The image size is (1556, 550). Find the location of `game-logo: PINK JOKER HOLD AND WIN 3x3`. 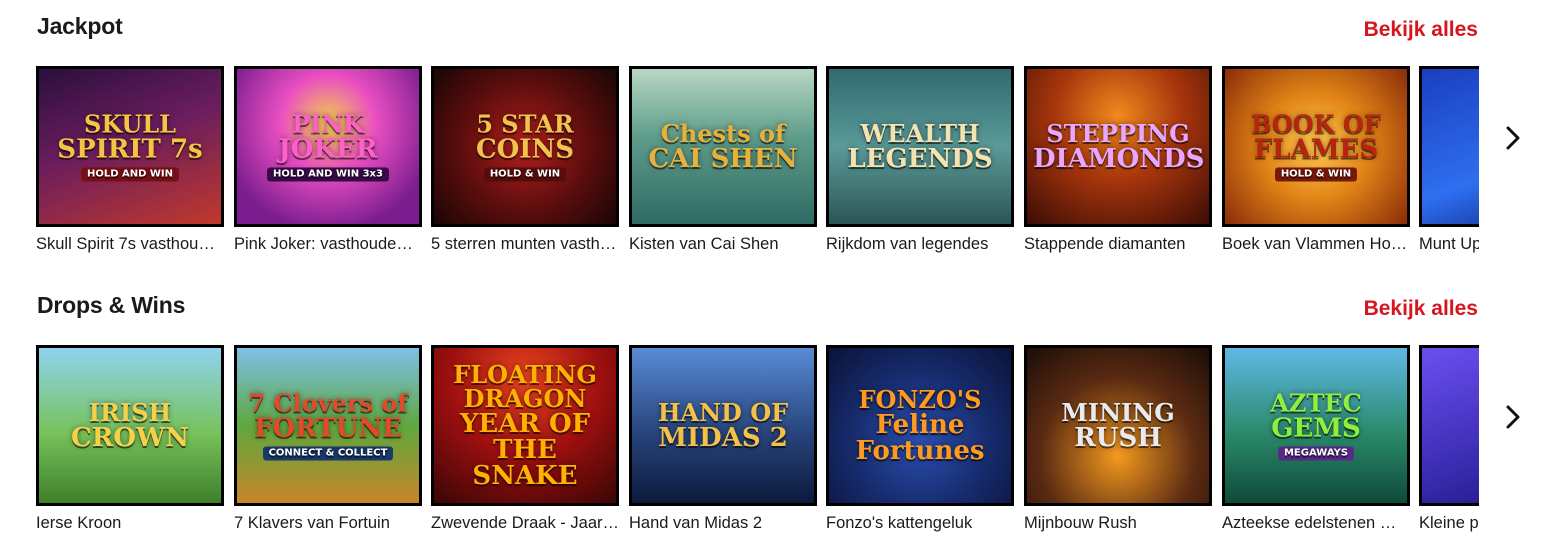

game-logo: PINK JOKER HOLD AND WIN 3x3 is located at coordinates (328, 146).